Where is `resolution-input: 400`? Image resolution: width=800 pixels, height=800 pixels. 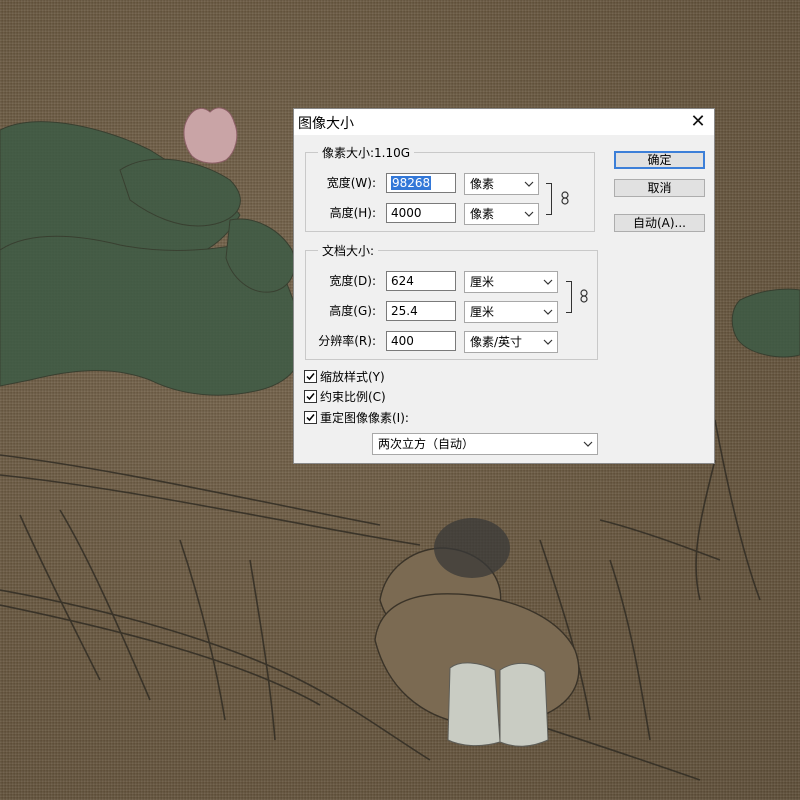
resolution-input: 400 is located at coordinates (421, 341).